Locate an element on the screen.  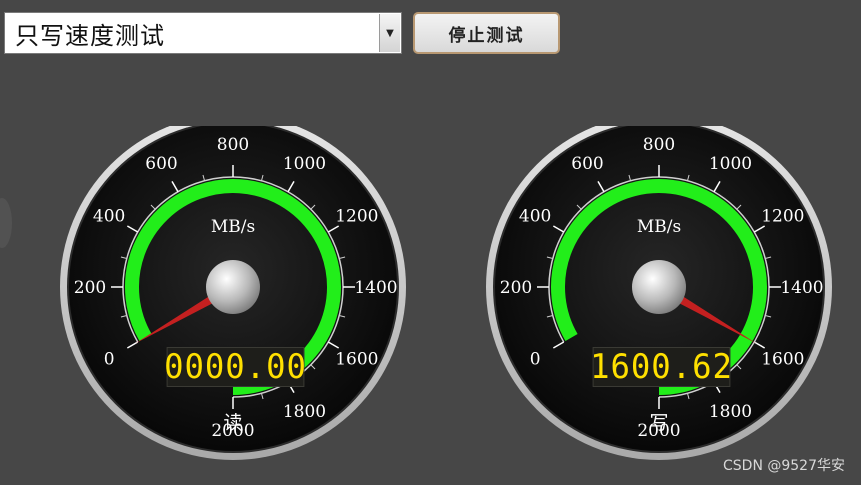
left-edge-handle is located at coordinates (6, 223).